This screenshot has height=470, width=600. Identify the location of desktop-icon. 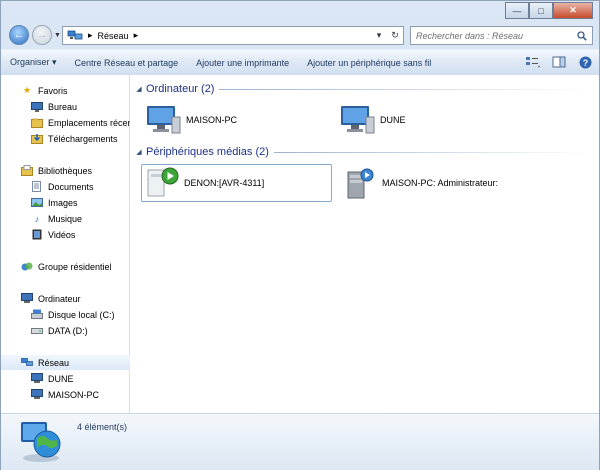
(37, 106).